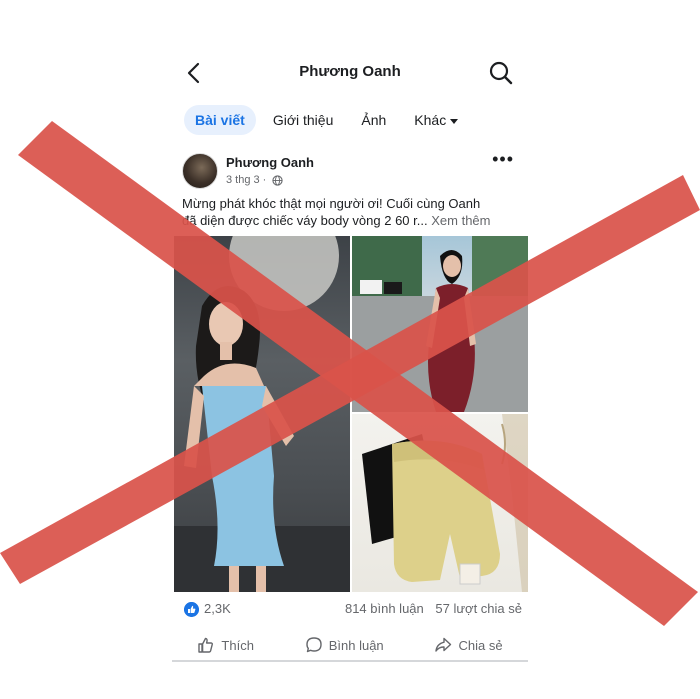 The height and width of the screenshot is (699, 700). Describe the element at coordinates (220, 120) in the screenshot. I see `tab-posts: Bài viết` at that location.